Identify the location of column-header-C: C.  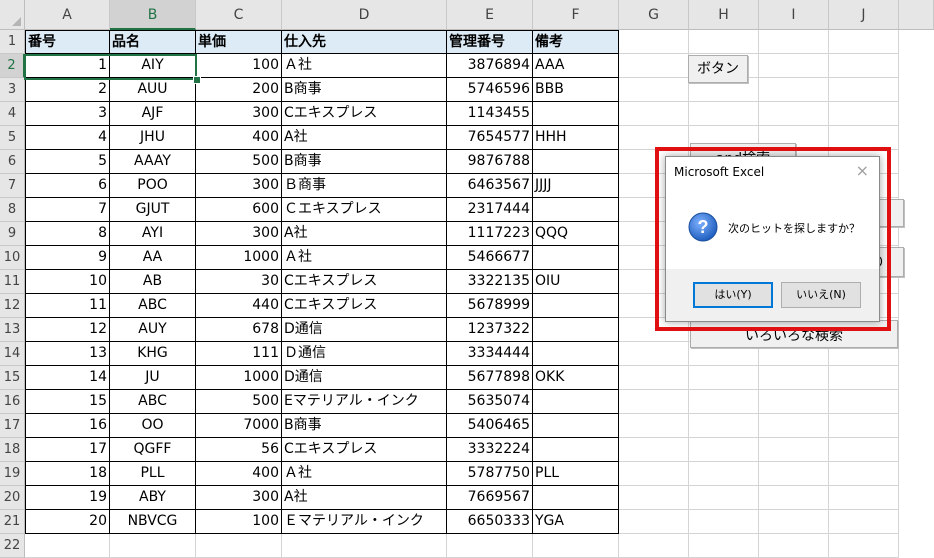
(239, 15).